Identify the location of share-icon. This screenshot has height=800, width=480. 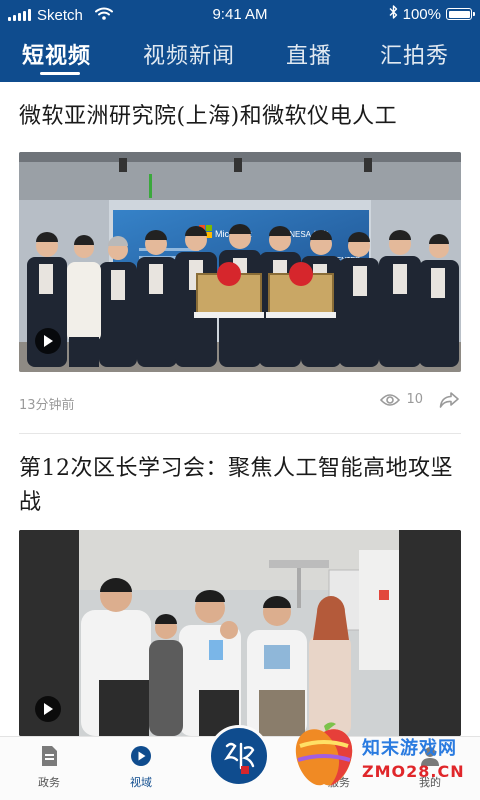
(449, 400).